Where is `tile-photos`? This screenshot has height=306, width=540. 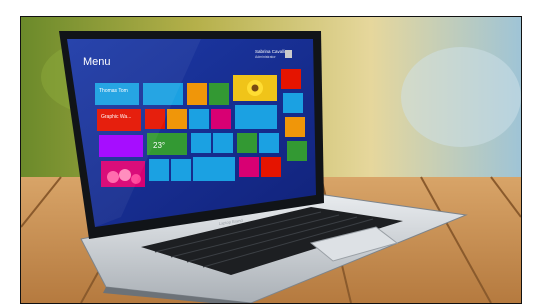 tile-photos is located at coordinates (269, 143).